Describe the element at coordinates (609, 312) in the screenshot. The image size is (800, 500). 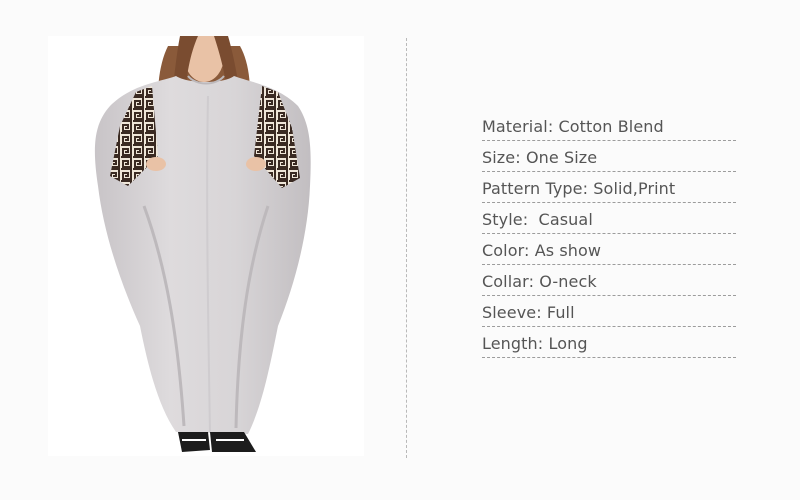
I see `spec-row-sleeve: Sleeve: Full` at that location.